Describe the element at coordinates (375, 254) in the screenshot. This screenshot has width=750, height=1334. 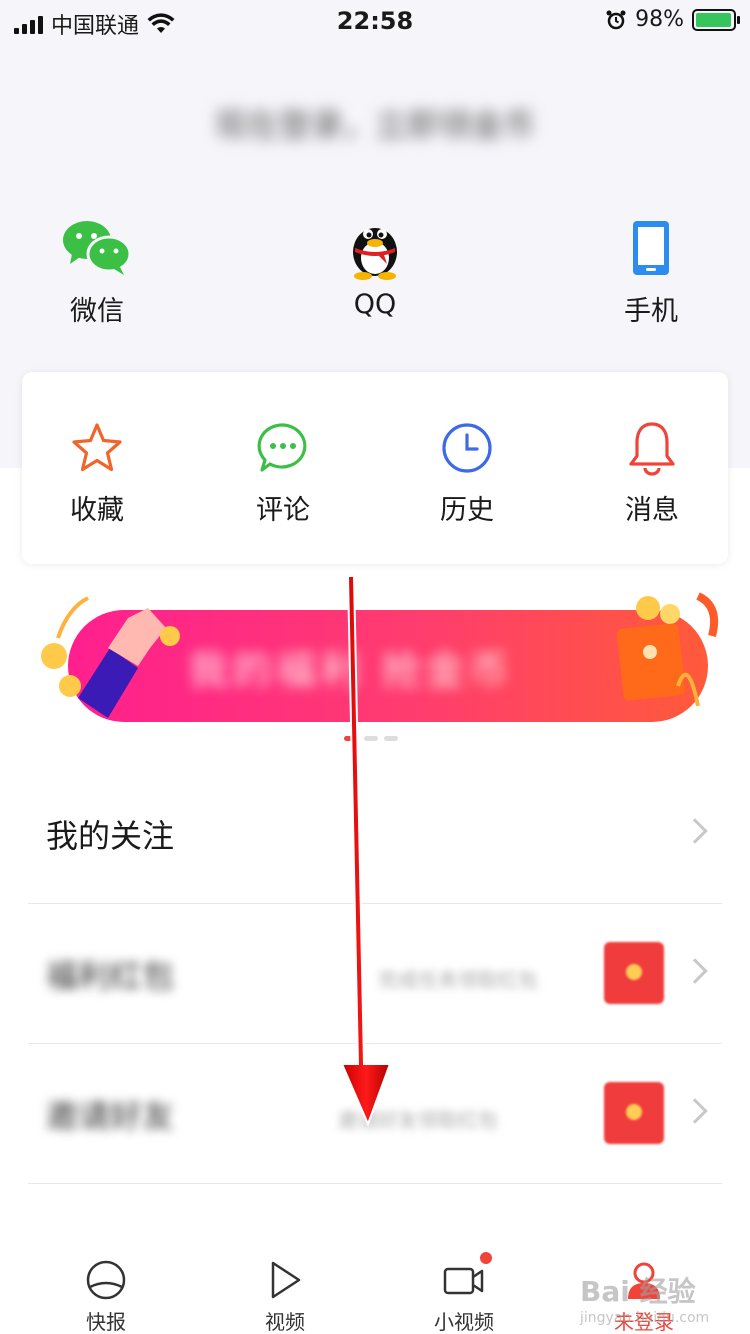
I see `qq-penguin-icon` at that location.